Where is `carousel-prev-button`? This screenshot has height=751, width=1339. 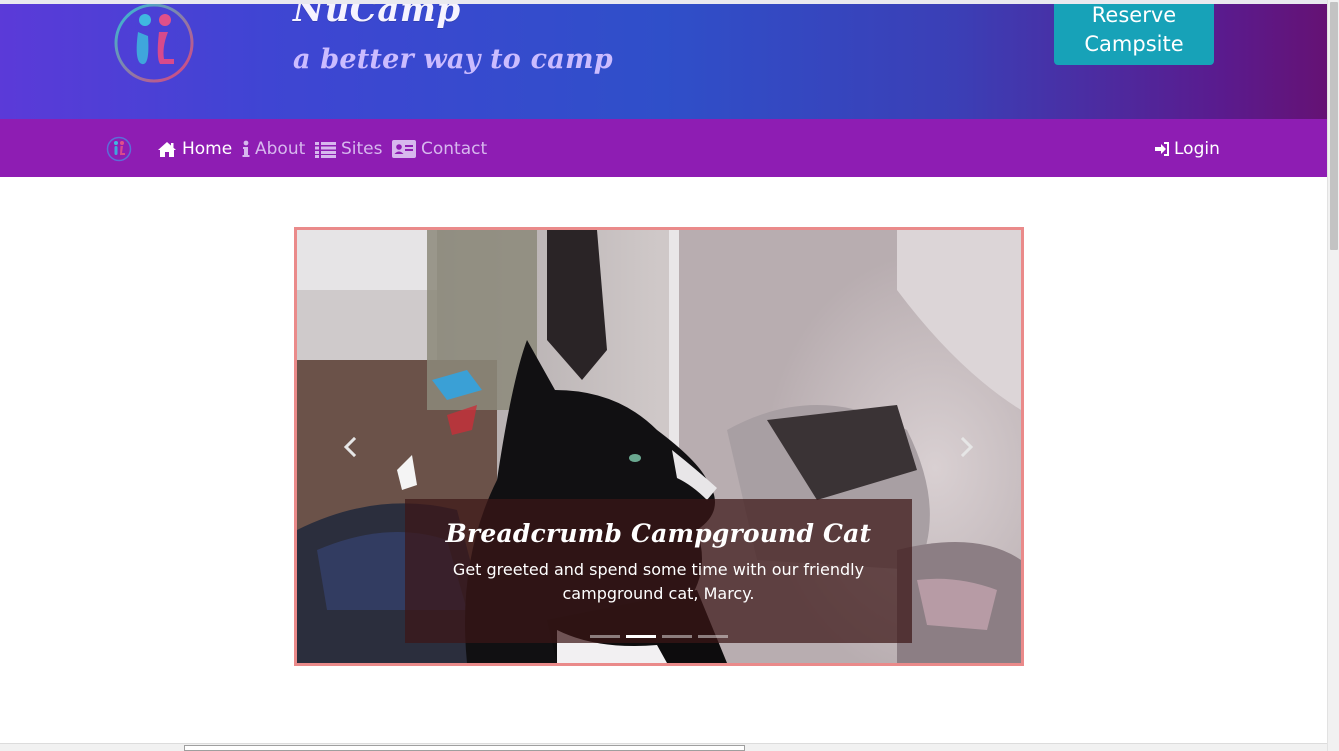 carousel-prev-button is located at coordinates (351, 447).